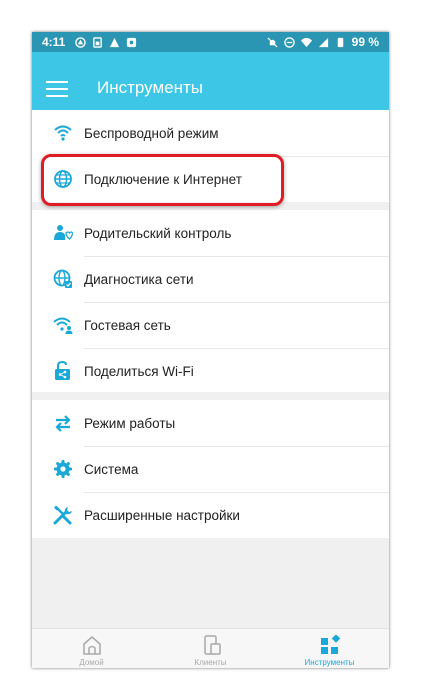 This screenshot has height=700, width=421. I want to click on system-icons: 99 %, so click(323, 42).